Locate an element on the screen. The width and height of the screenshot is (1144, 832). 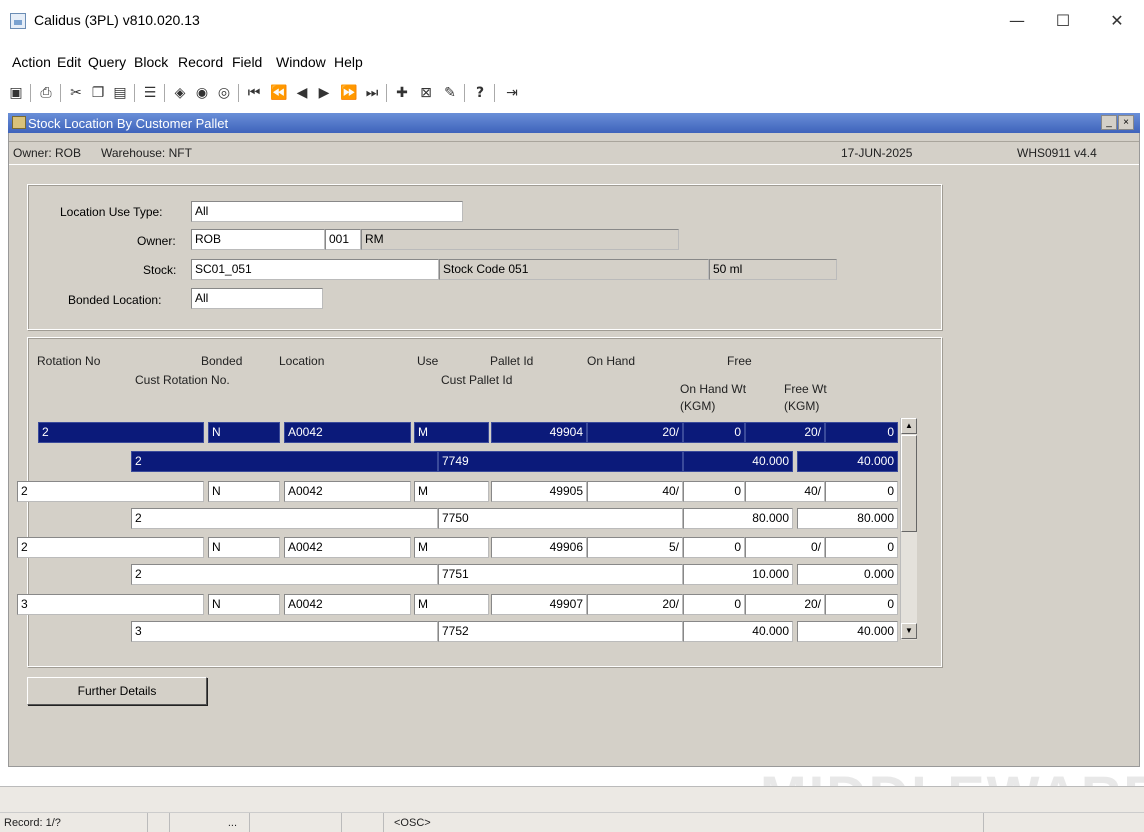
prev-record-icon: ◀ is located at coordinates (302, 93).